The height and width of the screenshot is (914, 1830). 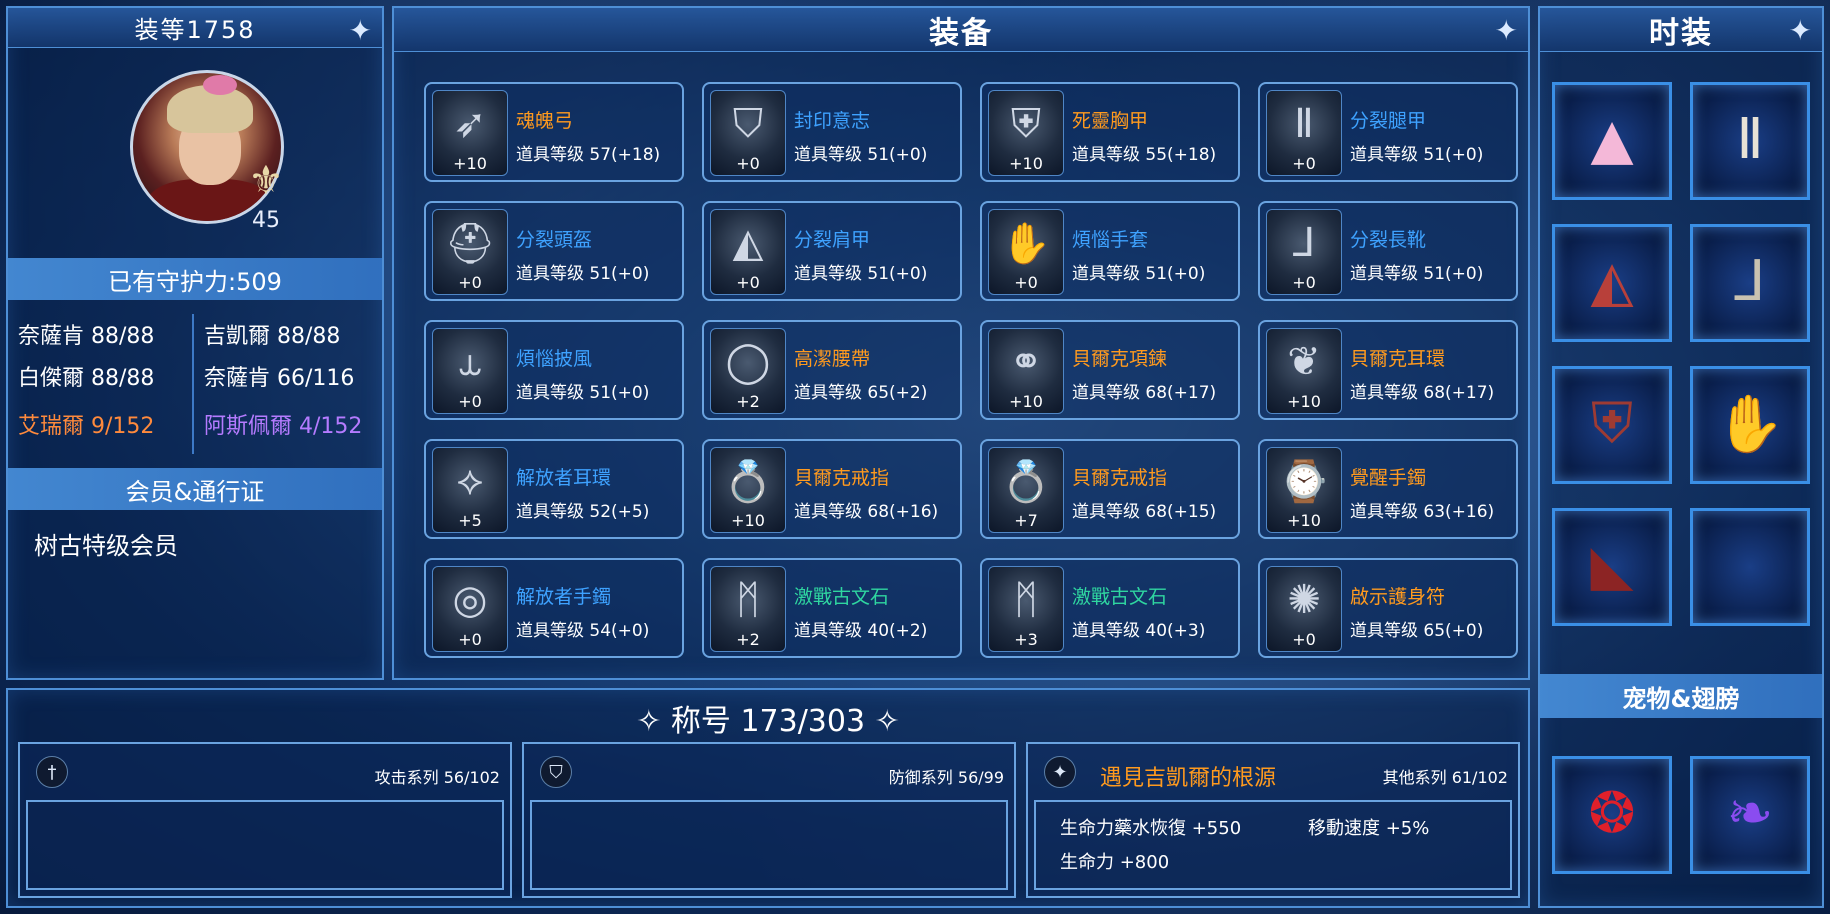 What do you see at coordinates (1422, 393) in the screenshot?
I see `equipment-item-level: 道具等级 68(+17)` at bounding box center [1422, 393].